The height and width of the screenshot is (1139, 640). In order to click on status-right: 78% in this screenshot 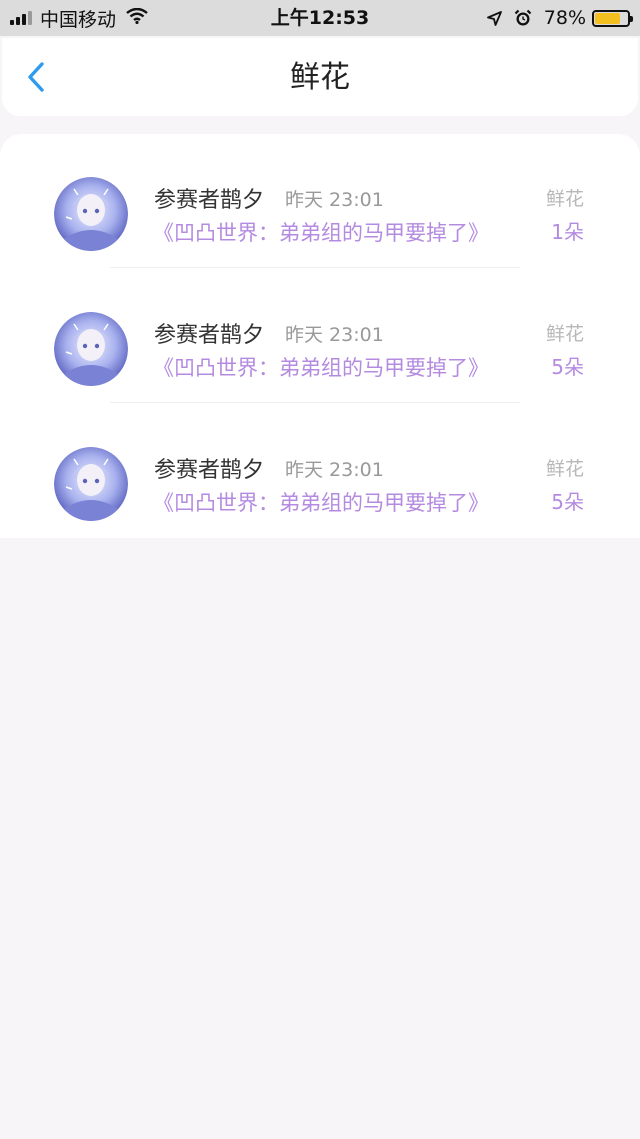, I will do `click(559, 18)`.